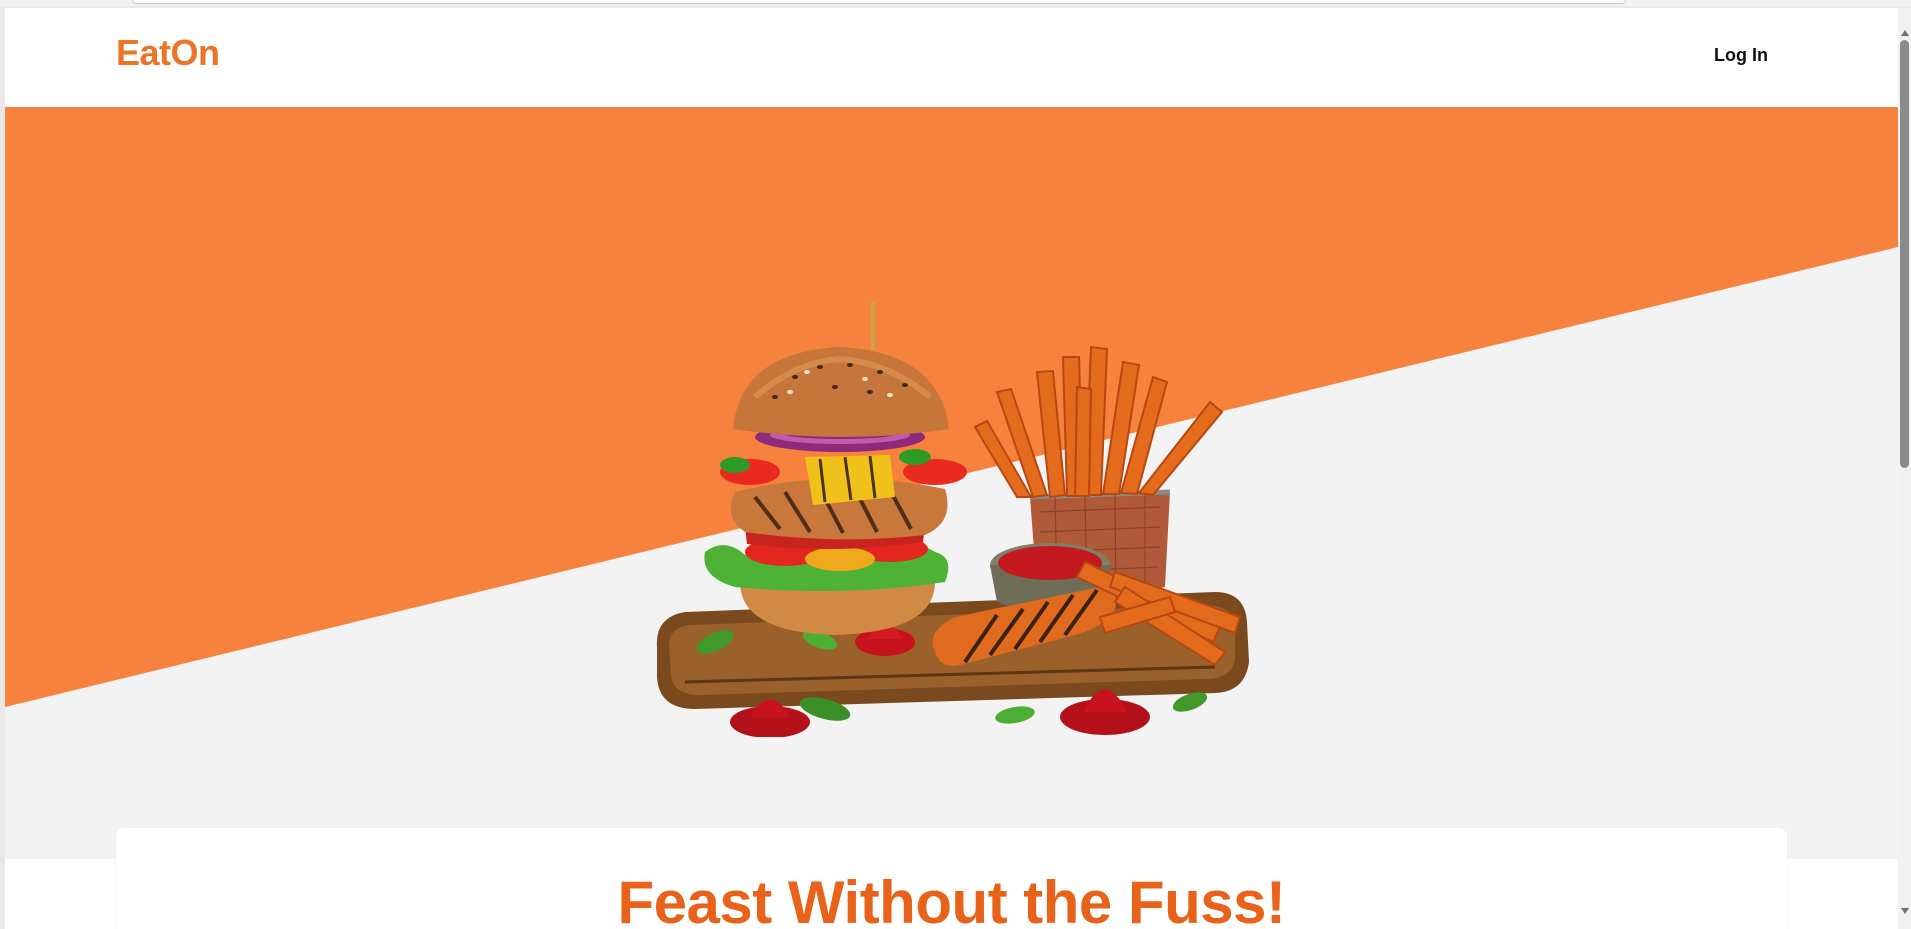 The image size is (1911, 929). I want to click on scroll-down-arrow-icon, so click(1905, 911).